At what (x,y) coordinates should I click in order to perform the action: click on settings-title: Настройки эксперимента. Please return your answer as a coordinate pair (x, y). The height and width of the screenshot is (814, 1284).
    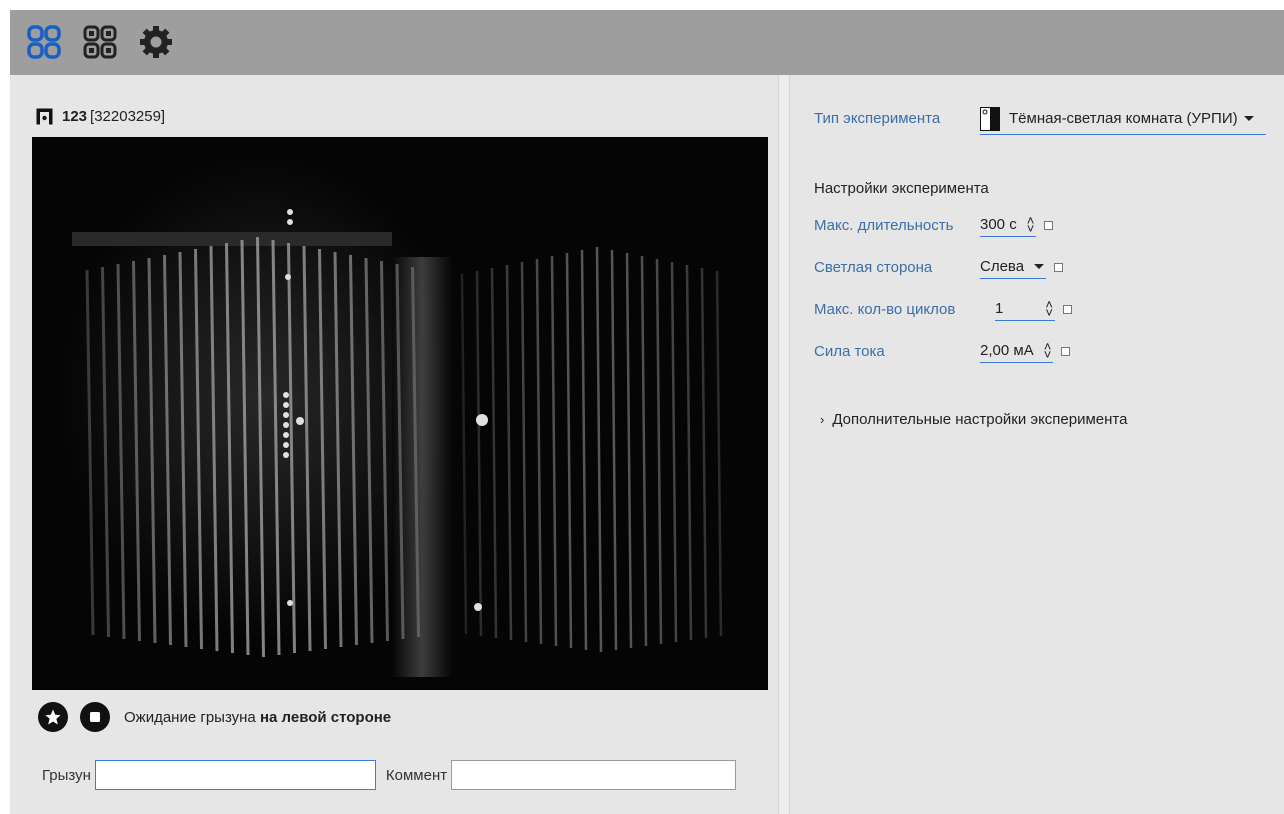
    Looking at the image, I should click on (901, 188).